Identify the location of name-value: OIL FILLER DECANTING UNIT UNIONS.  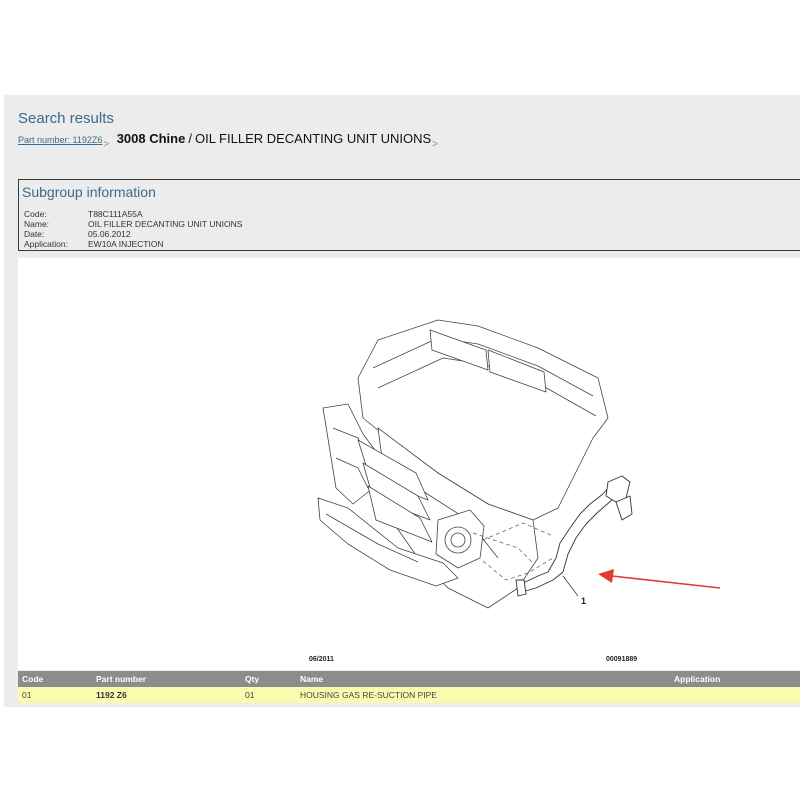
(165, 224).